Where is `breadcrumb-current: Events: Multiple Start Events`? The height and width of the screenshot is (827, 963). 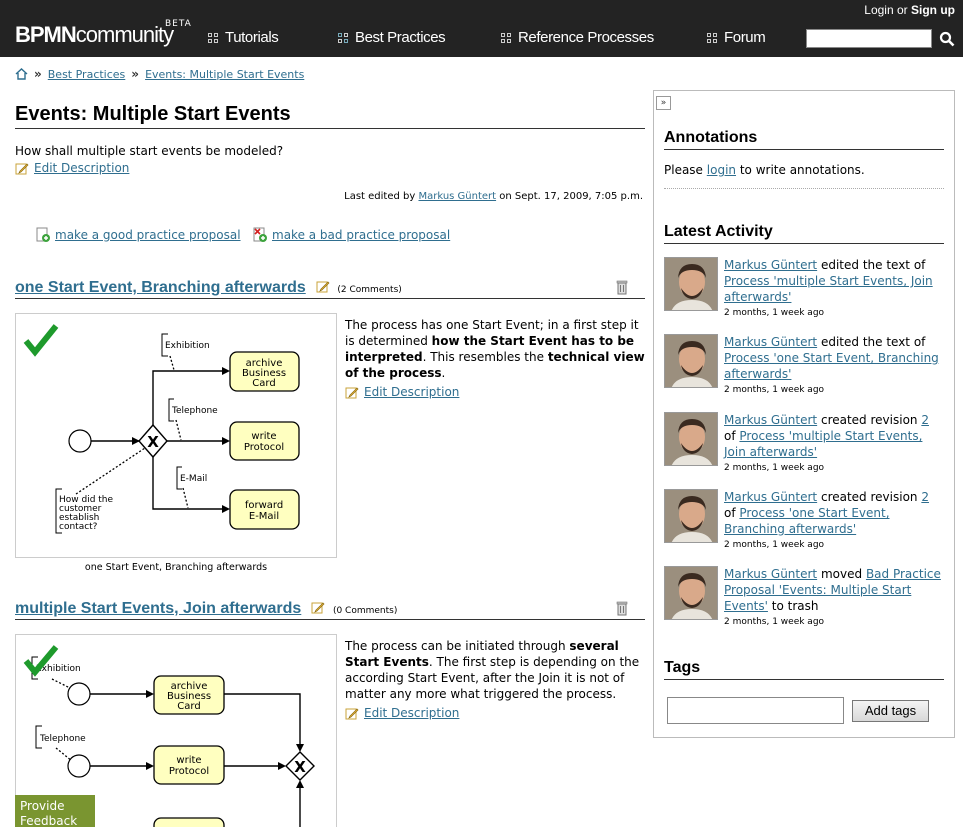
breadcrumb-current: Events: Multiple Start Events is located at coordinates (224, 74).